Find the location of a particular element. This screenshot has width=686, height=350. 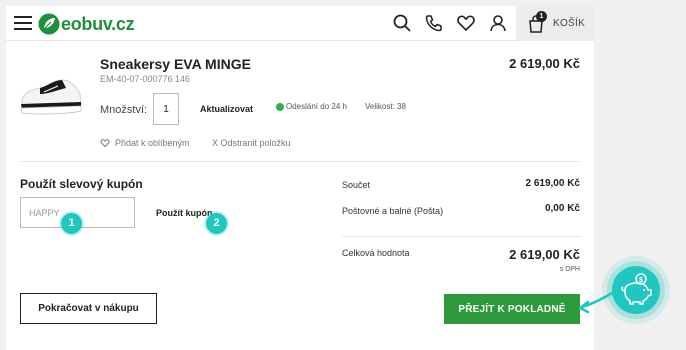

menu-icon is located at coordinates (23, 23).